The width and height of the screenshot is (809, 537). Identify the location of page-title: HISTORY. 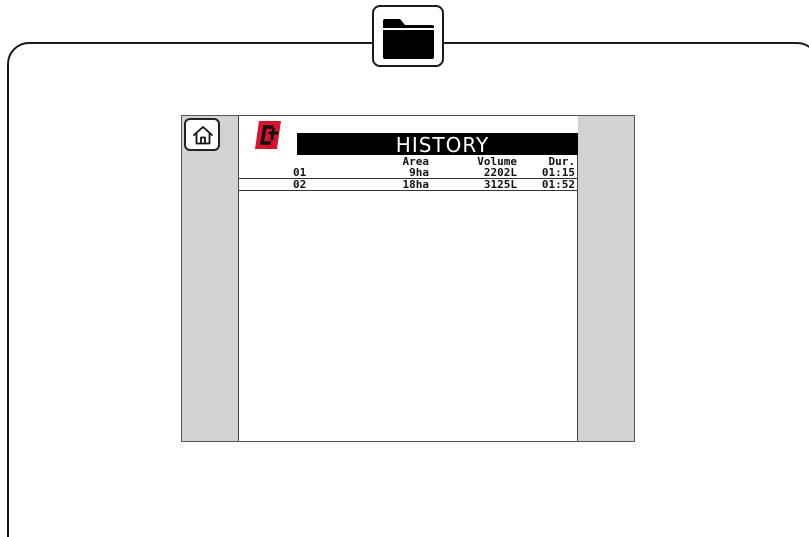
(437, 145).